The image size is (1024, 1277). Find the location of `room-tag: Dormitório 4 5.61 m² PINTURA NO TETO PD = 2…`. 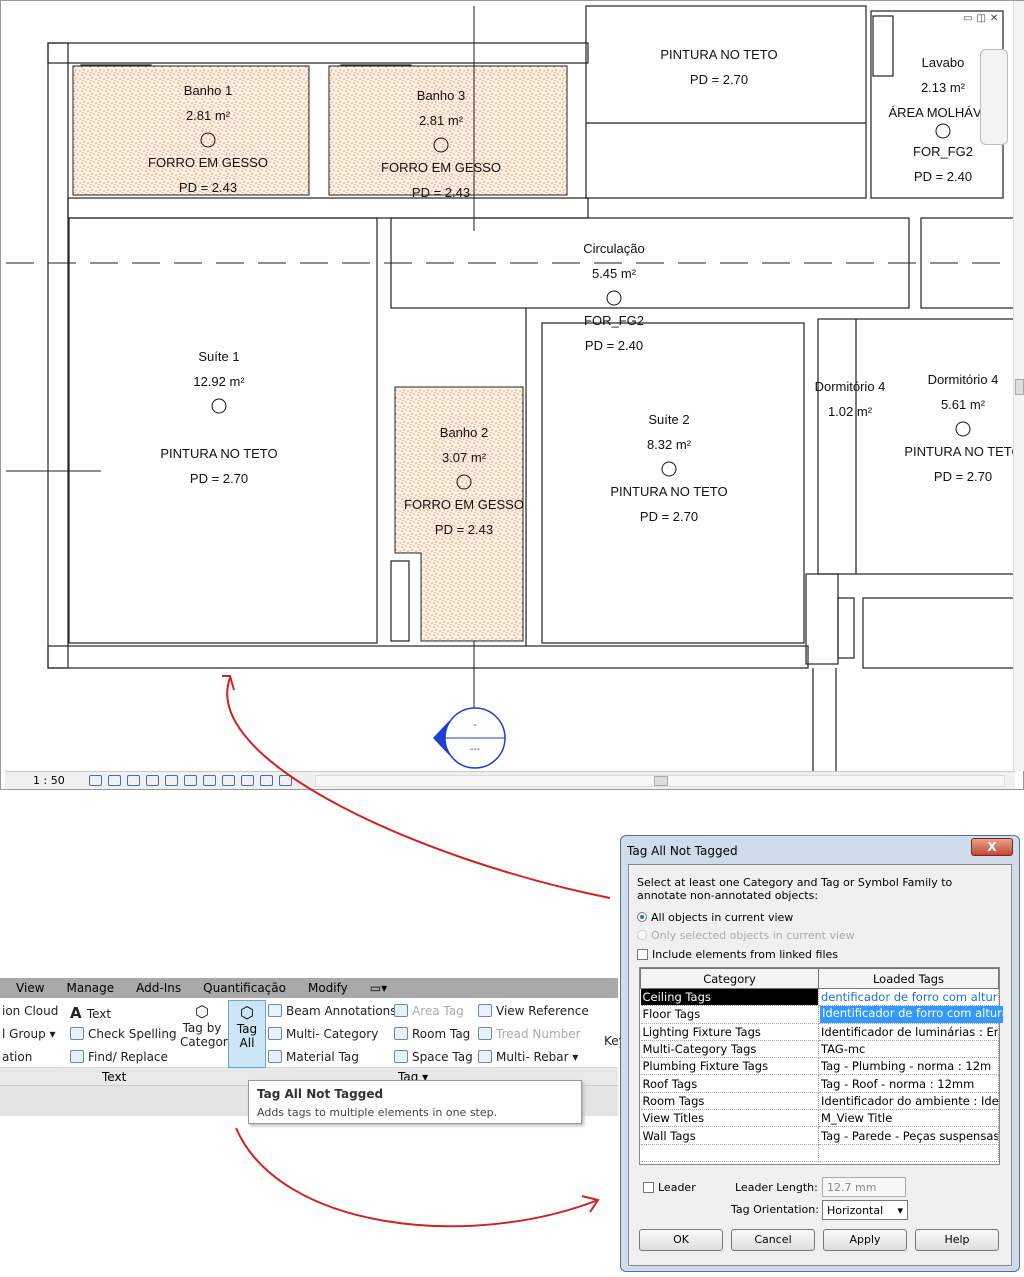

room-tag: Dormitório 4 5.61 m² PINTURA NO TETO PD = 2… is located at coordinates (962, 428).